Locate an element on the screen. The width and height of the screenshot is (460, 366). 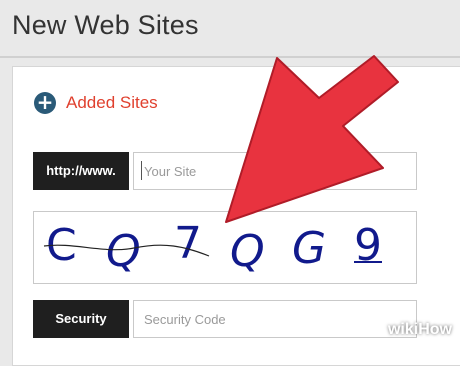
added-sites-label: Added Sites is located at coordinates (112, 102).